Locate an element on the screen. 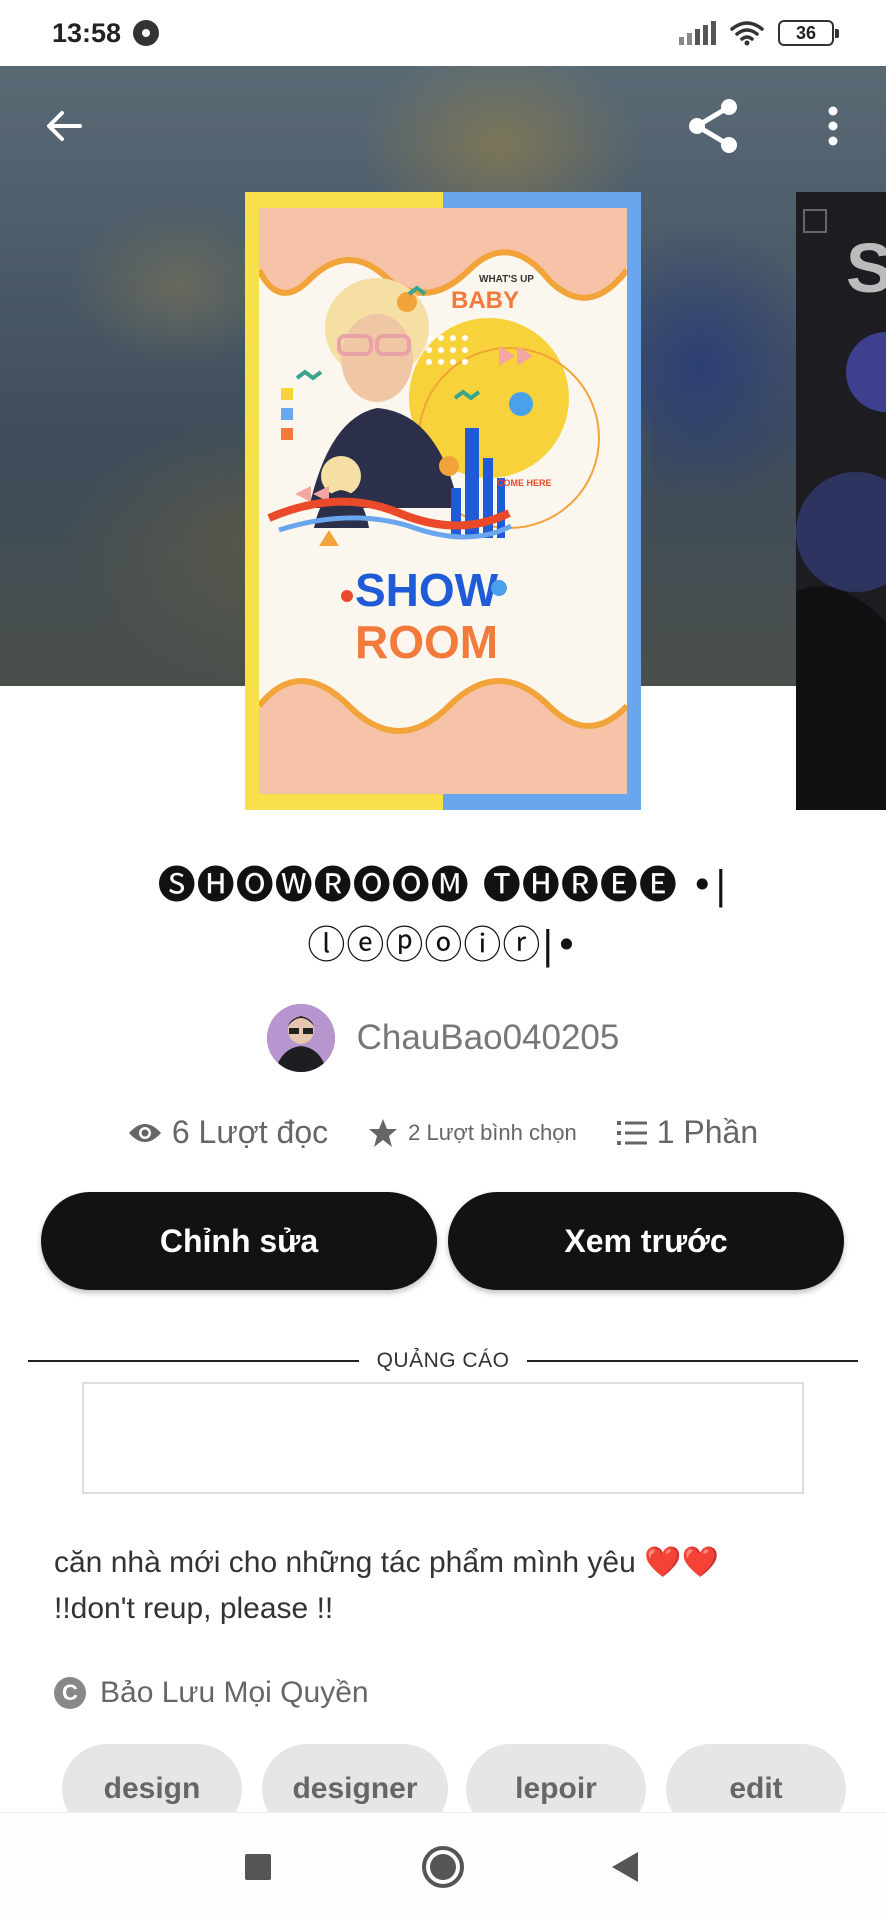 This screenshot has height=1920, width=886. square-icon is located at coordinates (258, 1867).